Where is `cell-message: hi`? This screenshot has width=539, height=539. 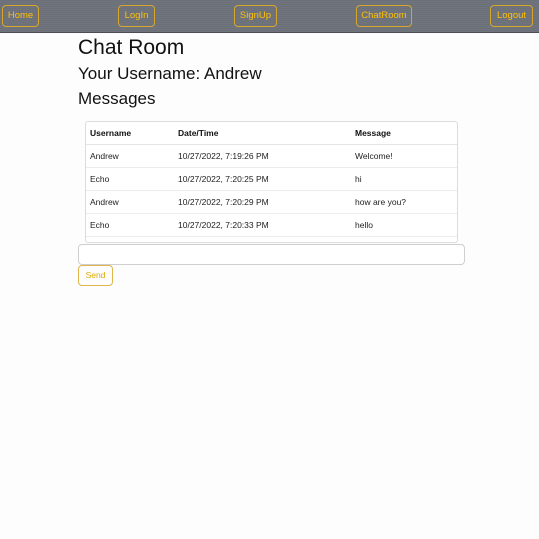
cell-message: hi is located at coordinates (404, 179).